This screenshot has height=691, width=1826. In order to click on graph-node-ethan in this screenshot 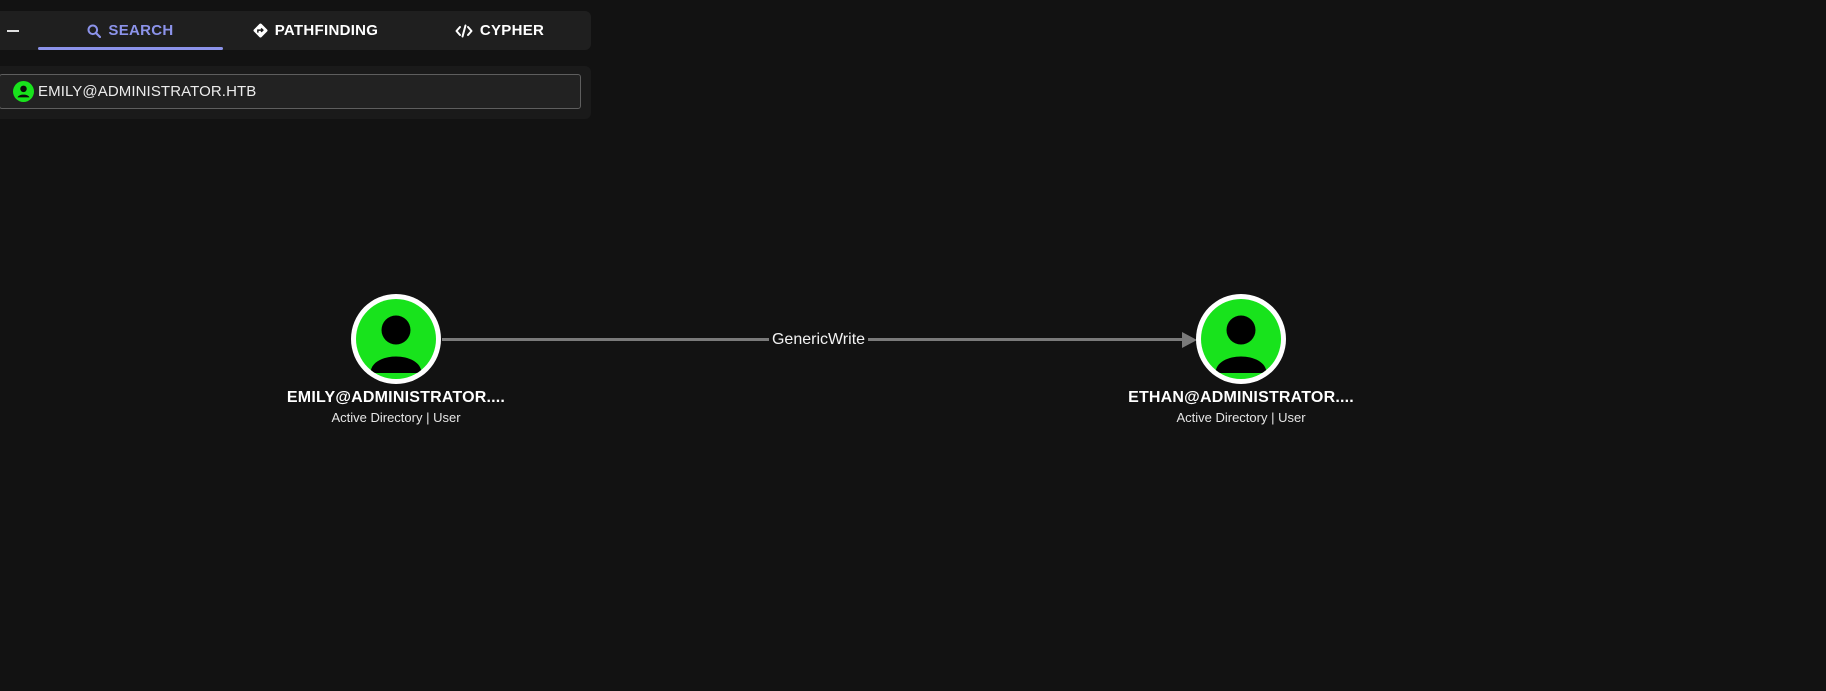, I will do `click(1241, 339)`.